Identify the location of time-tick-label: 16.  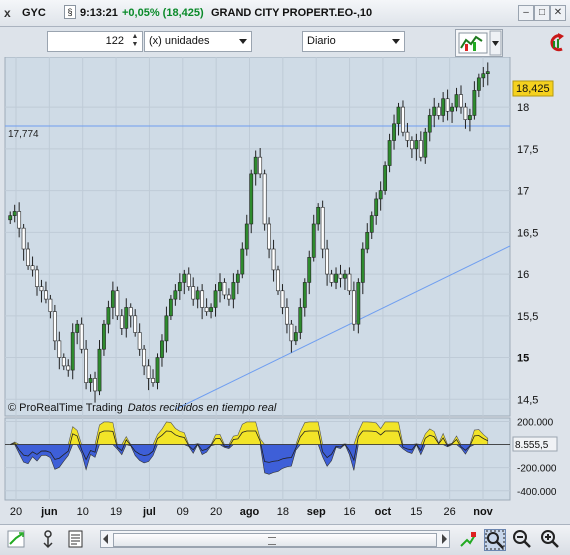
(349, 512).